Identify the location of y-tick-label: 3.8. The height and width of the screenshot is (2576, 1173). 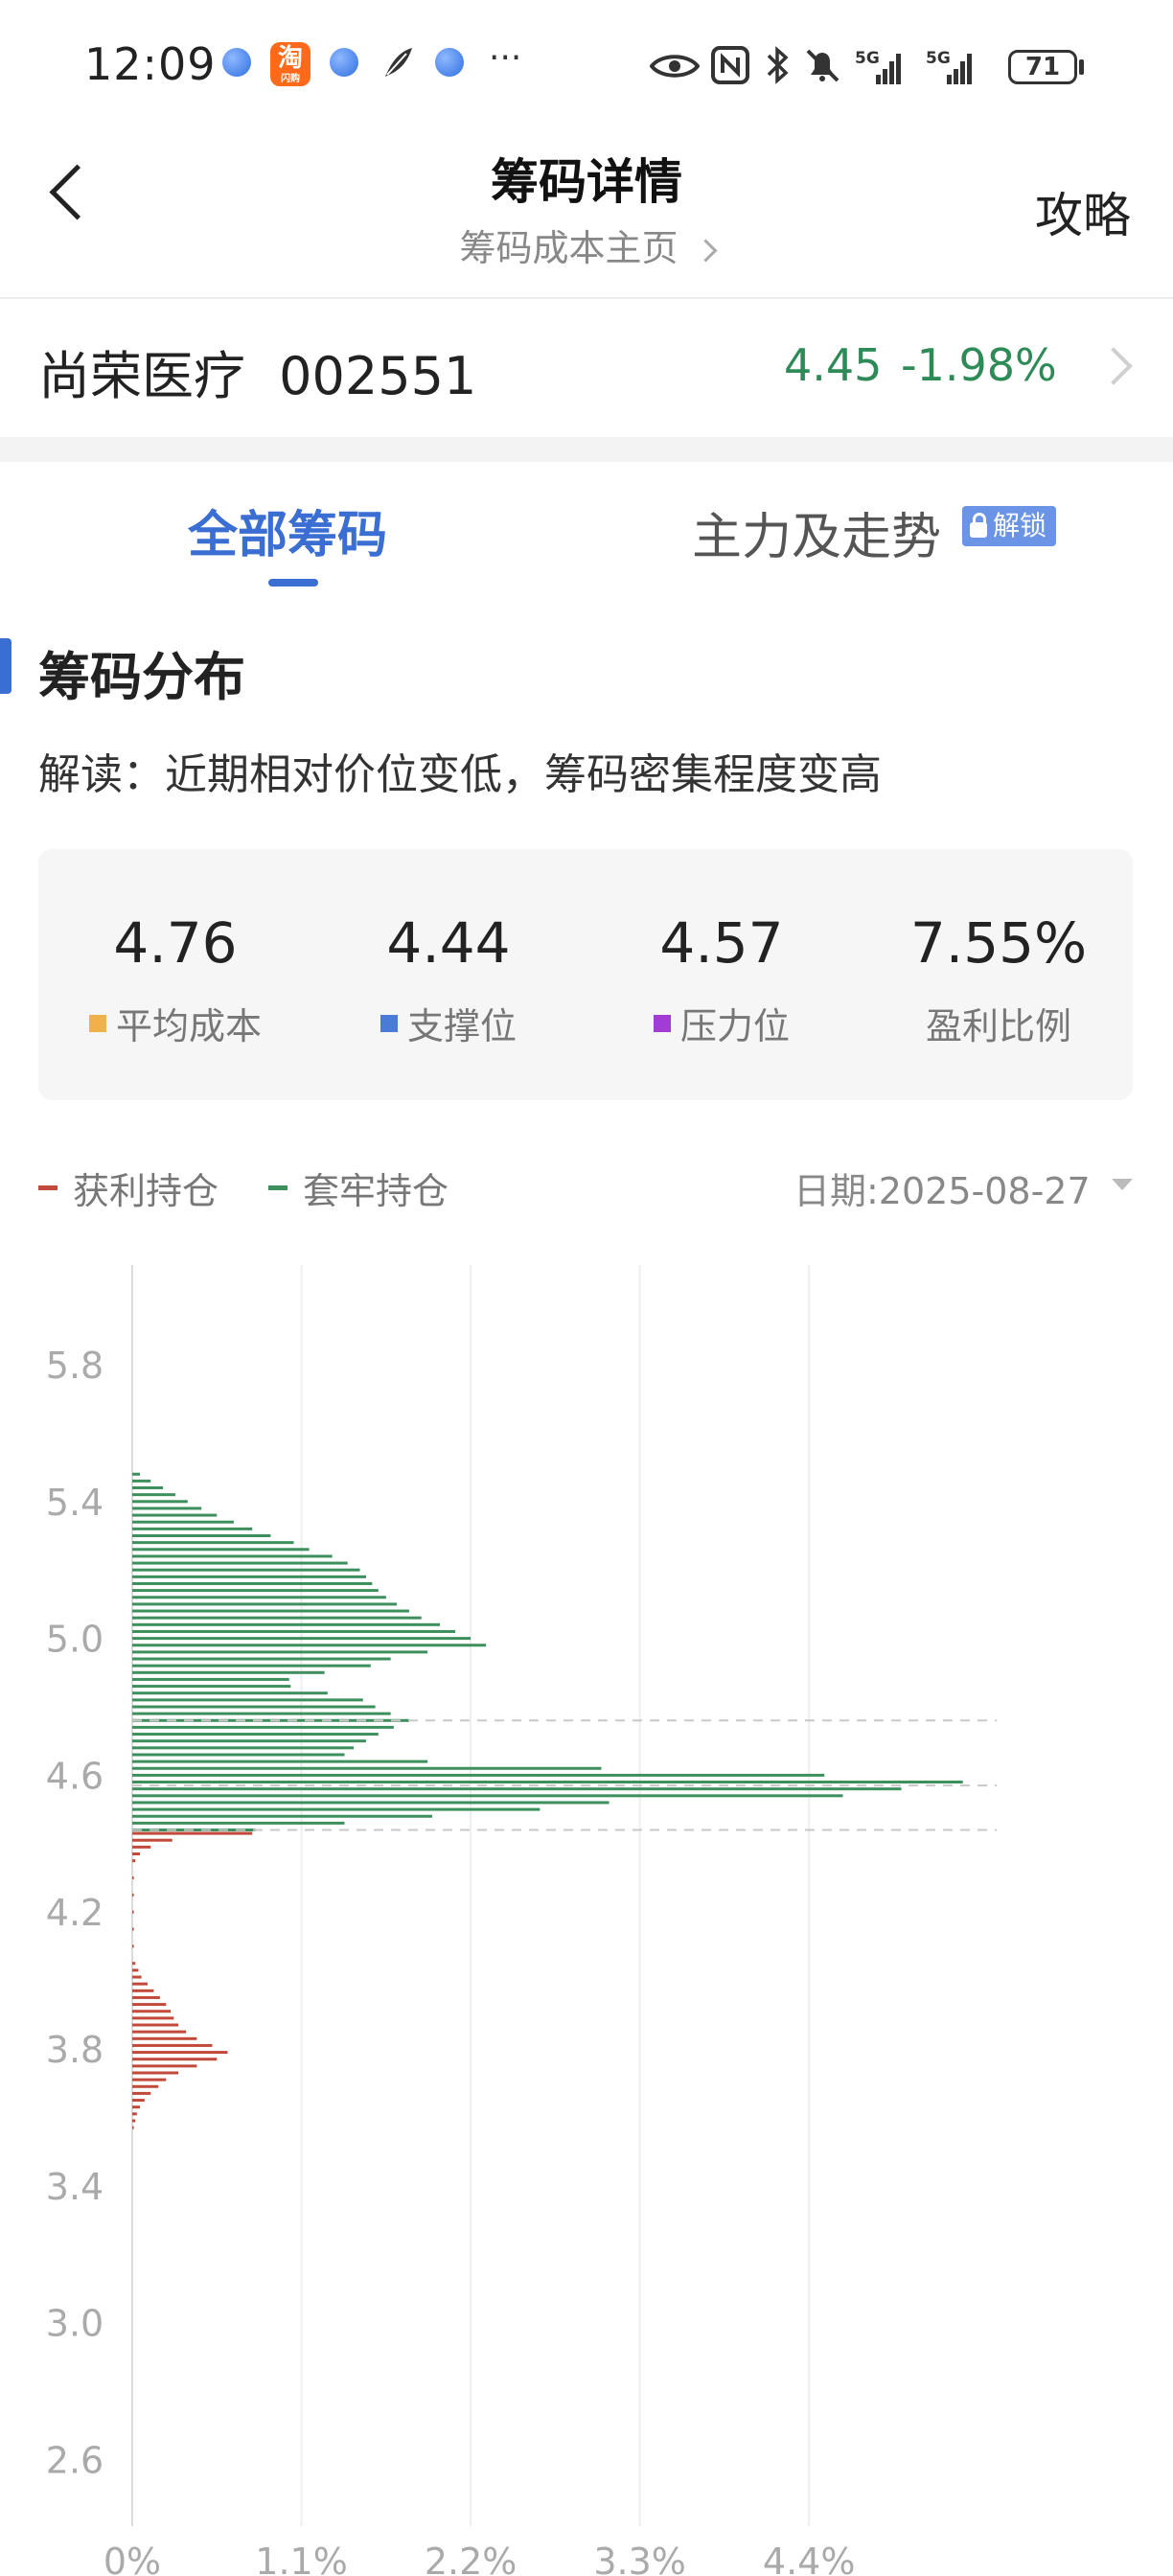
(75, 2050).